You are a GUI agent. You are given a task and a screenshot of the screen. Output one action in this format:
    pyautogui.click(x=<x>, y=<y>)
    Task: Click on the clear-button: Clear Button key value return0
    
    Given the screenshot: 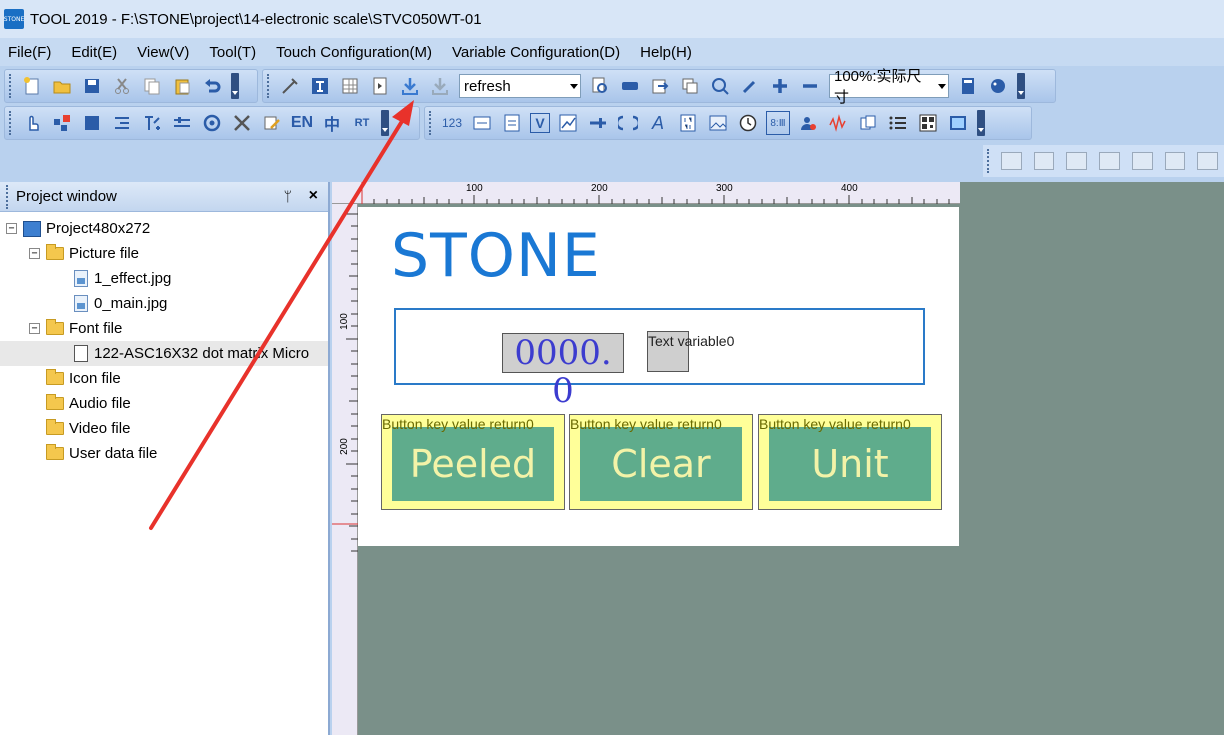 What is the action you would take?
    pyautogui.click(x=661, y=462)
    